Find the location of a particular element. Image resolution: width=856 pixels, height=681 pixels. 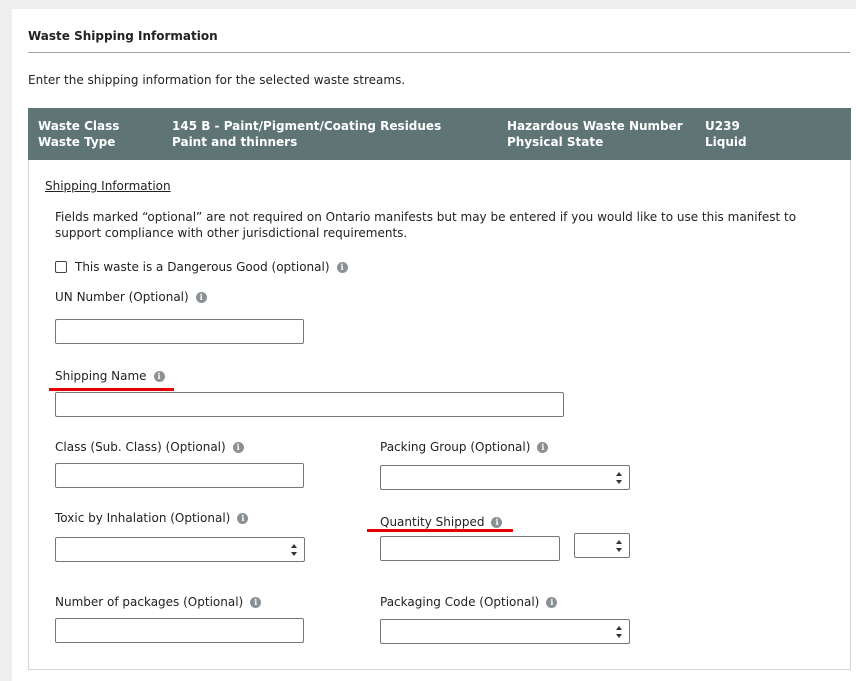

packaging-code-label: Packaging Code (Optional) is located at coordinates (460, 602).